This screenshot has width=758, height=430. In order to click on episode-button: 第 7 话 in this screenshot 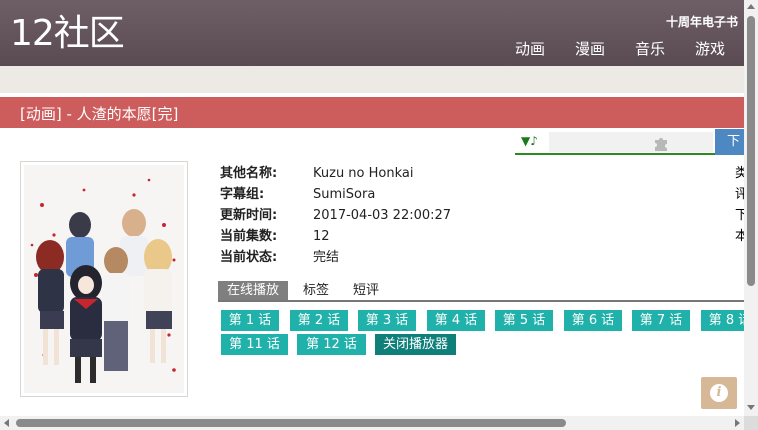, I will do `click(661, 320)`.